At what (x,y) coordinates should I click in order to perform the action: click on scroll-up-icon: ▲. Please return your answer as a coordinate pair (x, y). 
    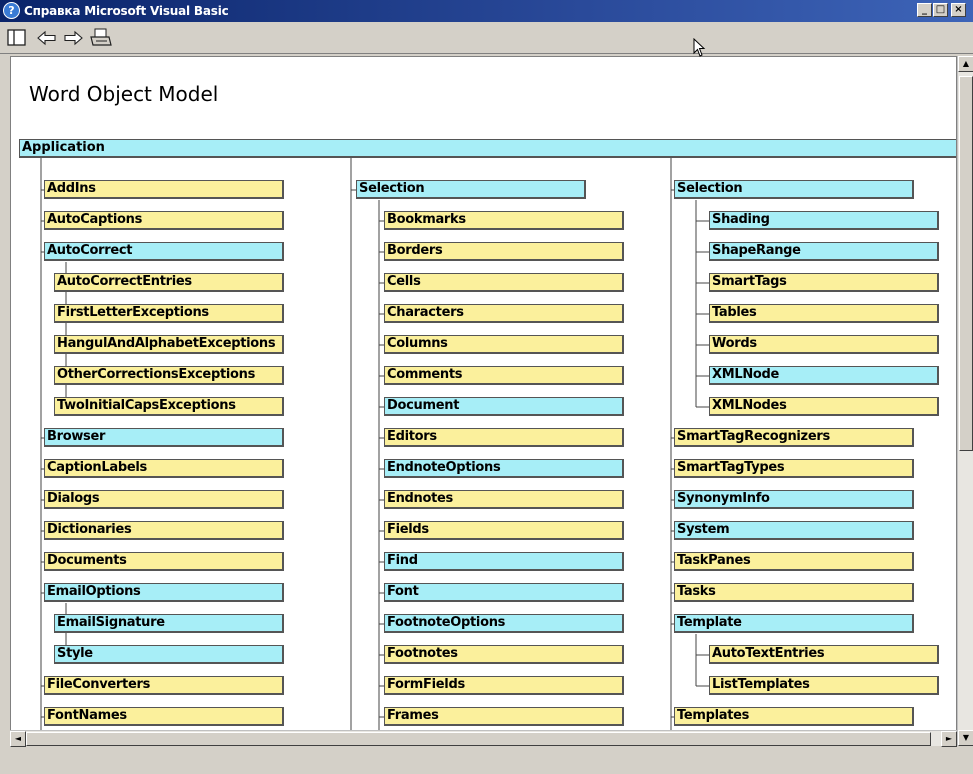
    Looking at the image, I should click on (965, 64).